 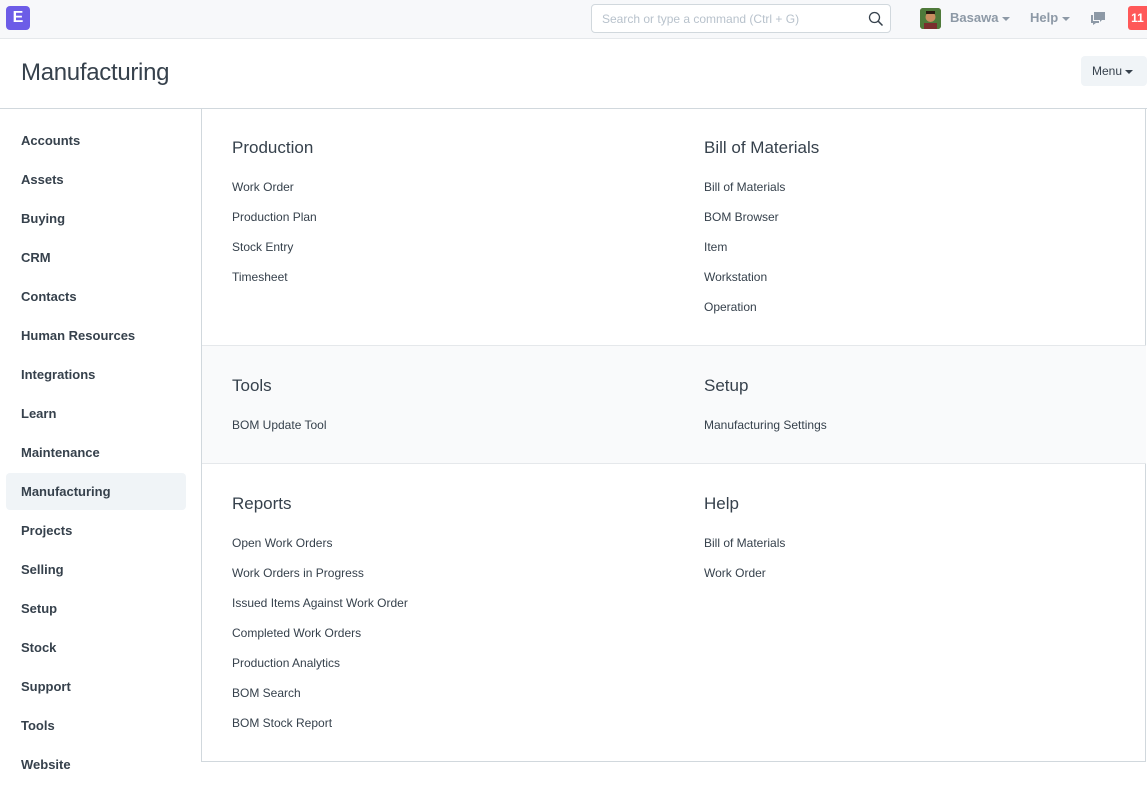 What do you see at coordinates (96, 179) in the screenshot?
I see `sidebar-item-assets: Assets` at bounding box center [96, 179].